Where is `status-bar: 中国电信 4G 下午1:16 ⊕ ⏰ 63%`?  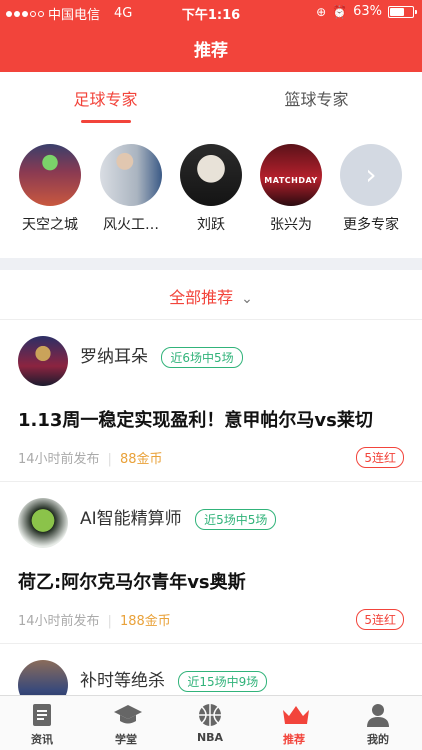 status-bar: 中国电信 4G 下午1:16 ⊕ ⏰ 63% is located at coordinates (211, 12).